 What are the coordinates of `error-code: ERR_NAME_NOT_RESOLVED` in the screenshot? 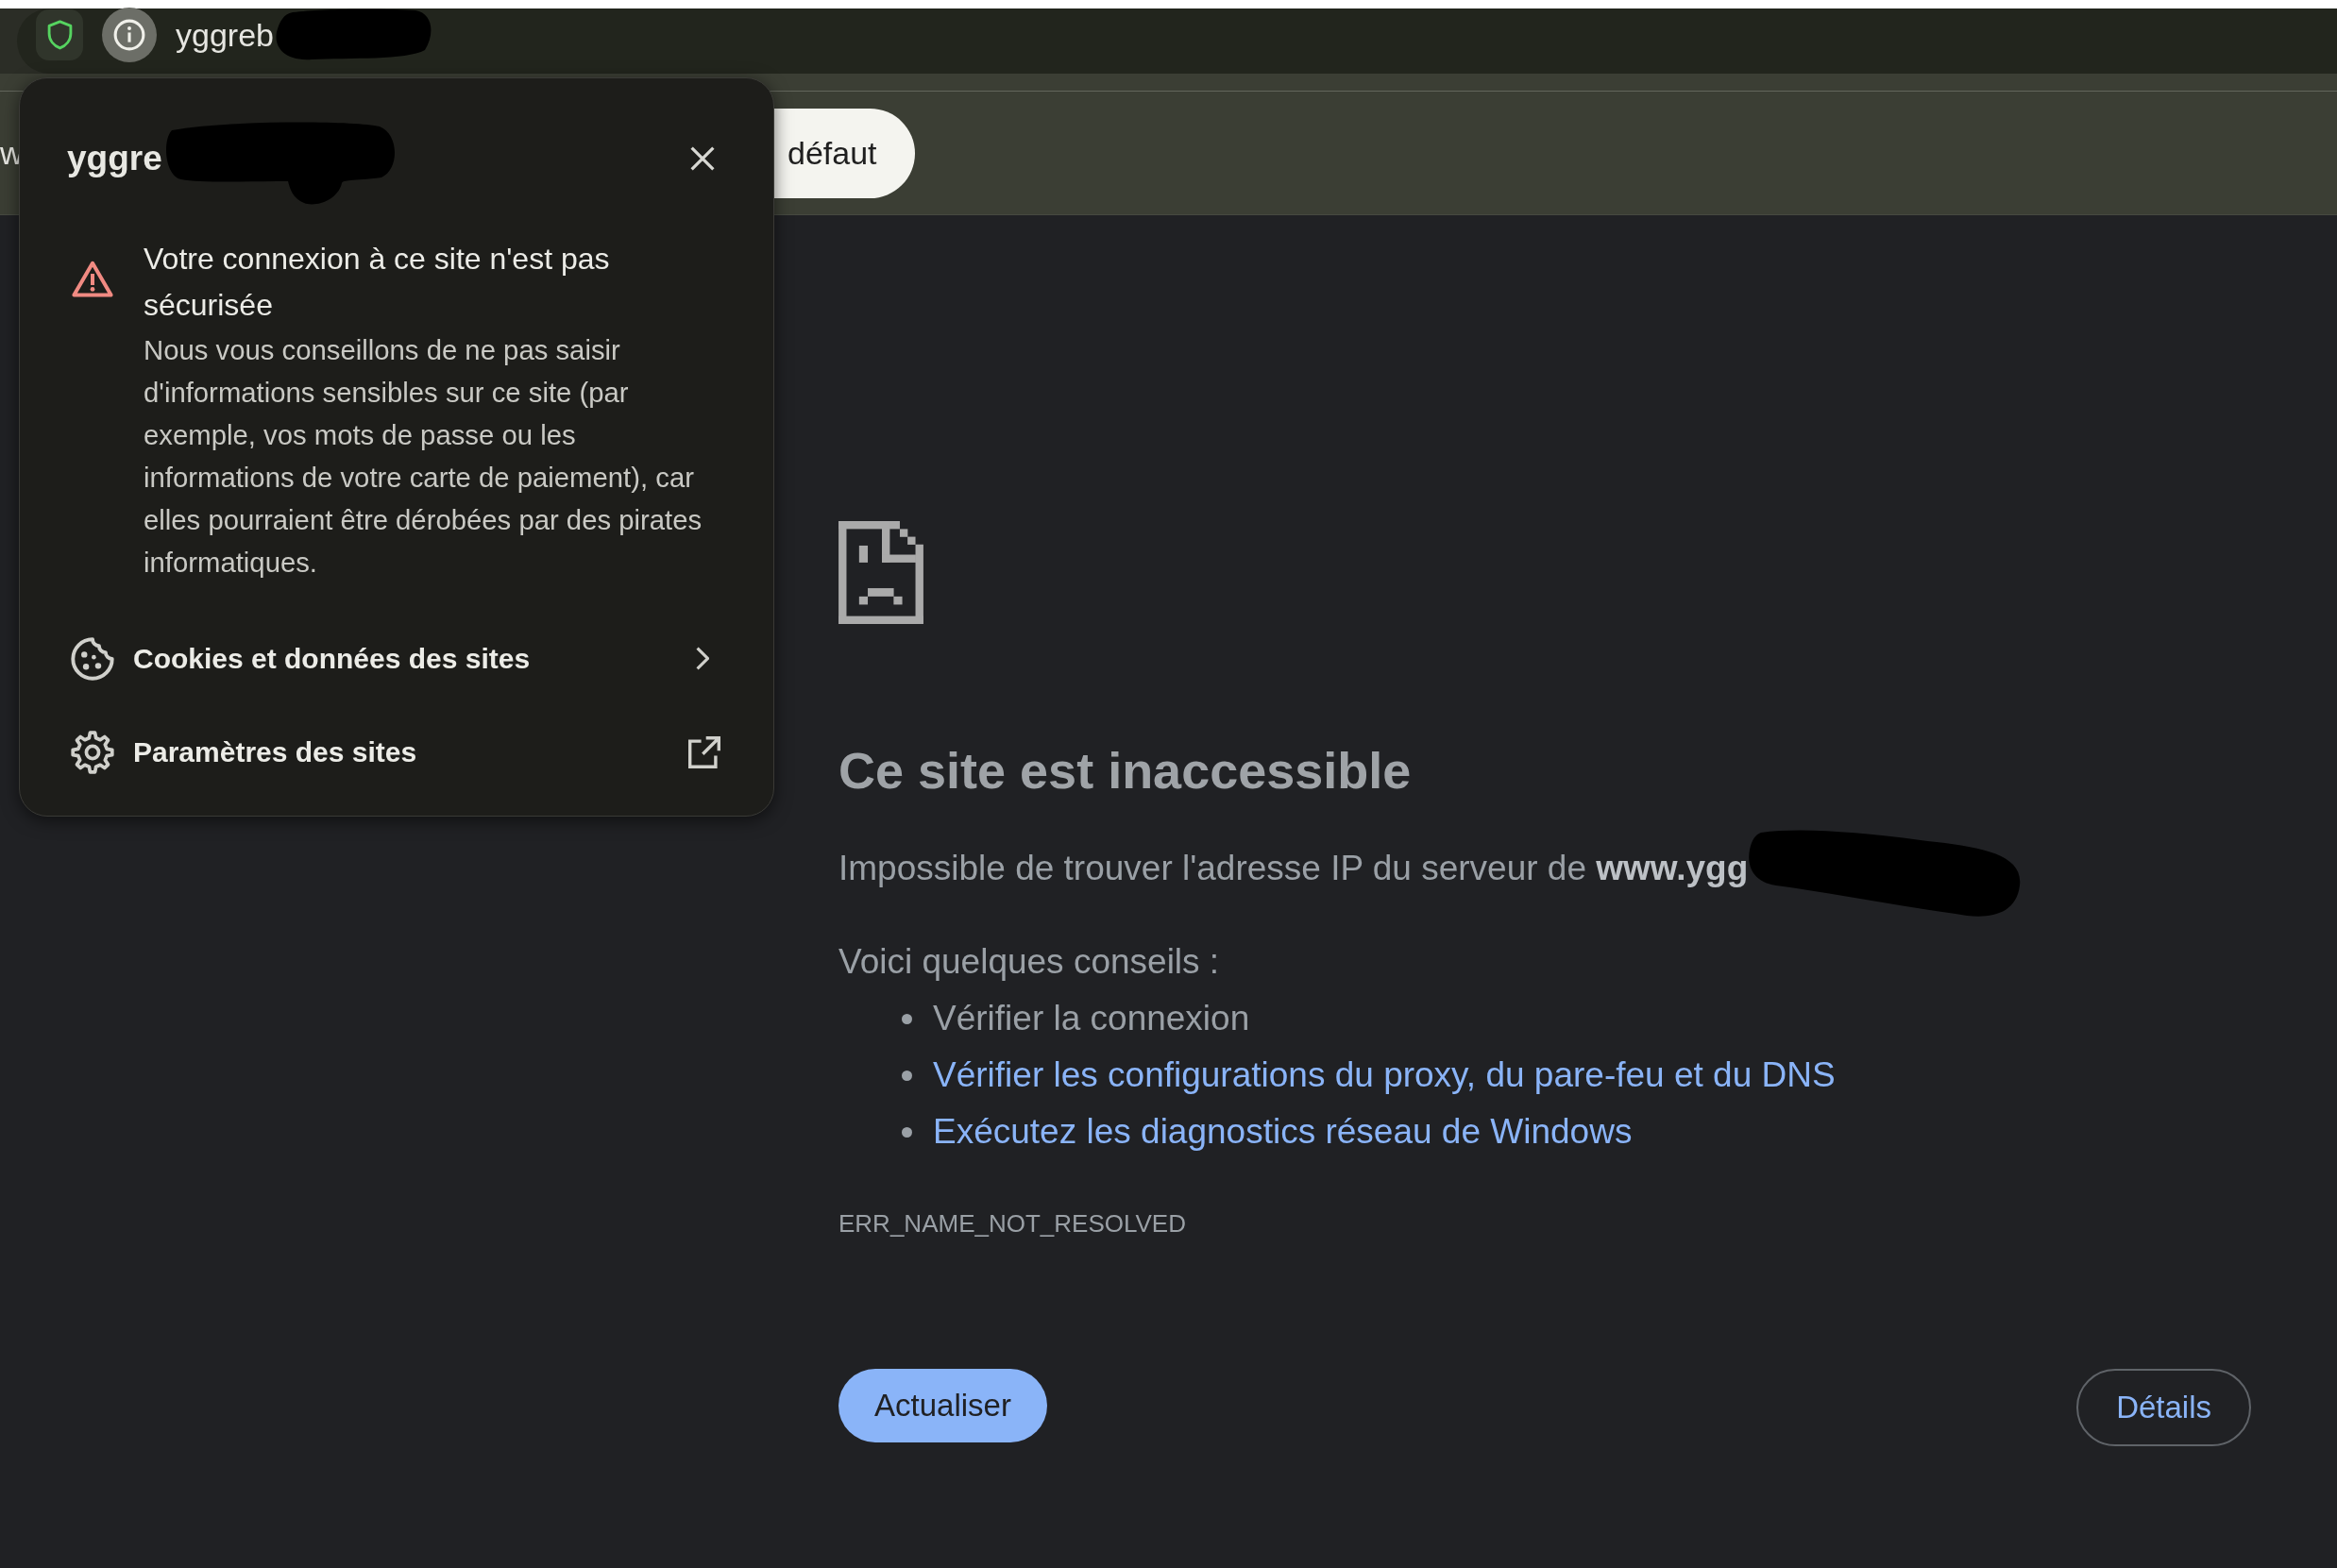 It's located at (1012, 1223).